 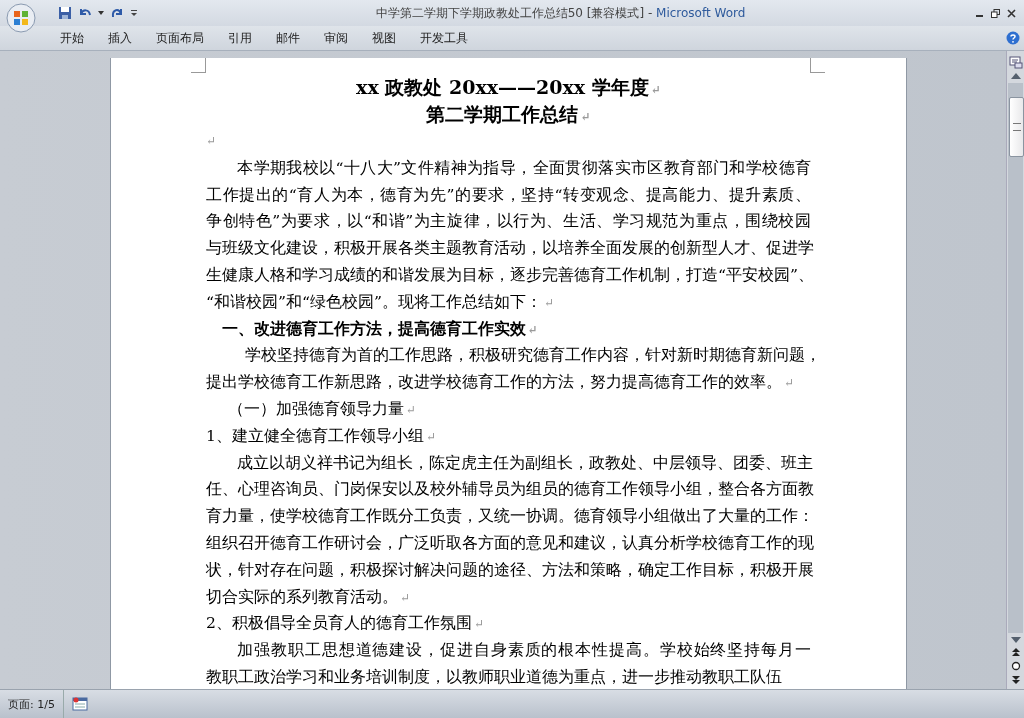 What do you see at coordinates (120, 38) in the screenshot?
I see `ribbon-tab: 插入` at bounding box center [120, 38].